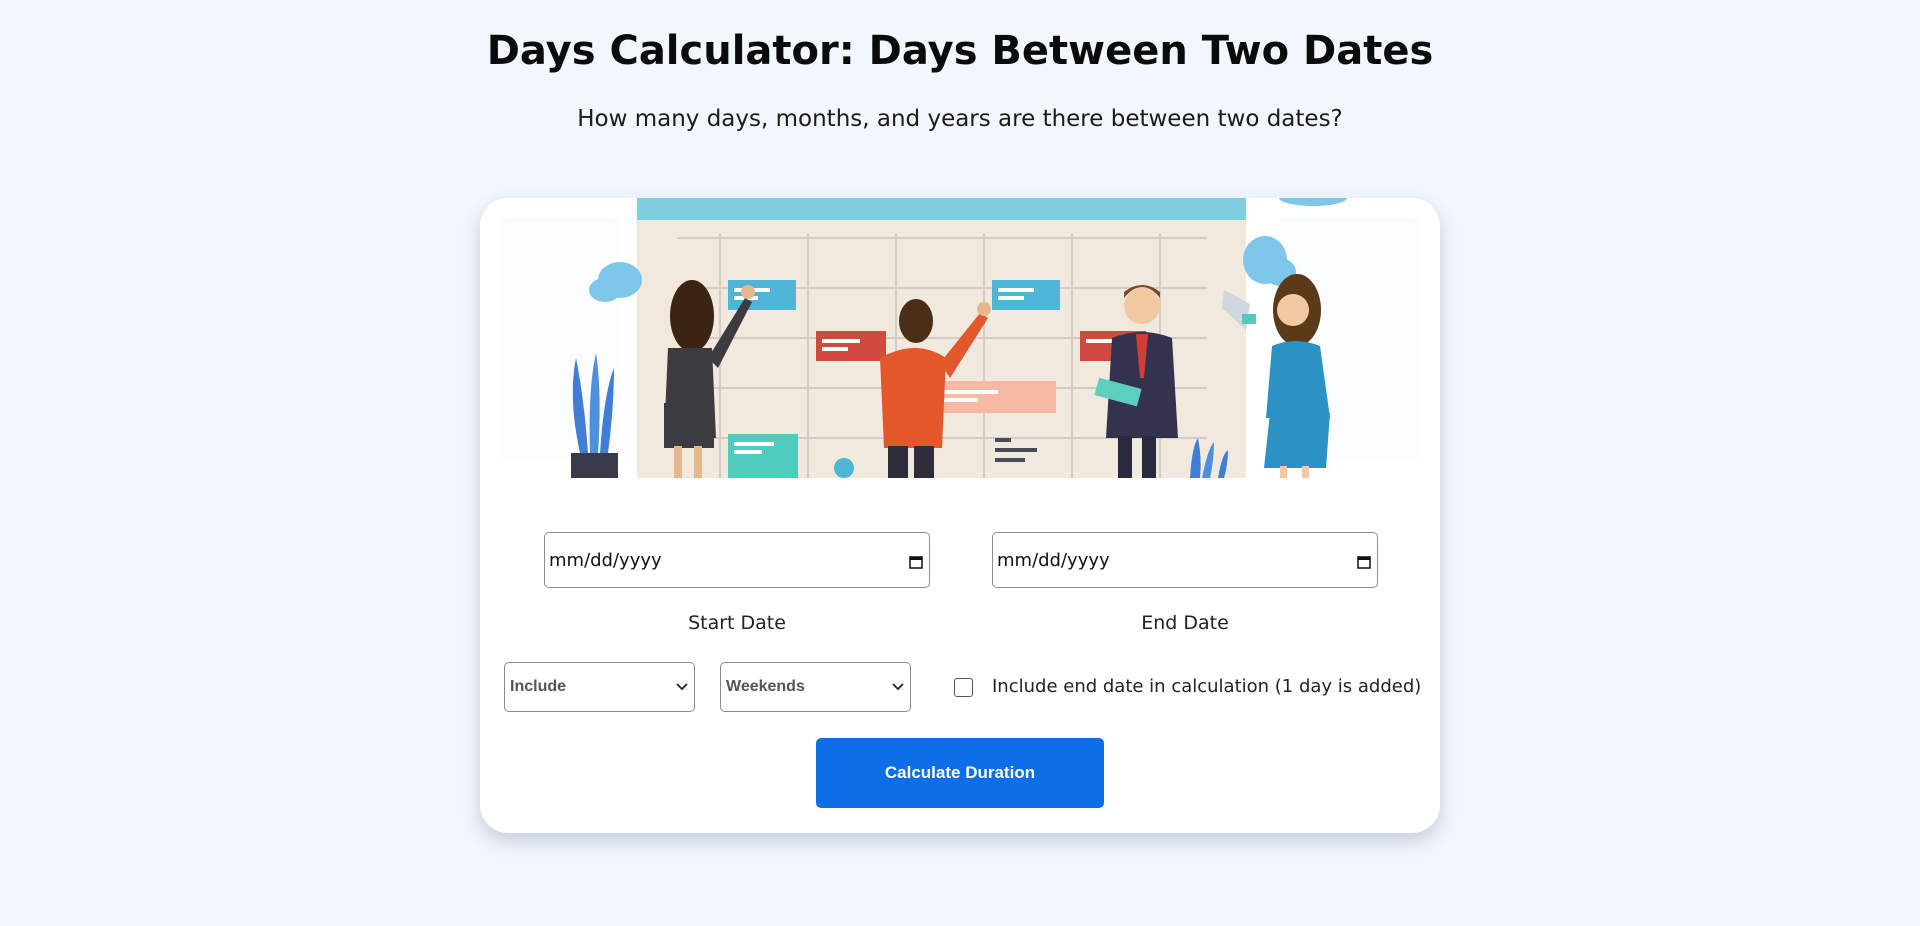 Image resolution: width=1920 pixels, height=926 pixels. I want to click on calculate-duration-button: Calculate Duration, so click(960, 773).